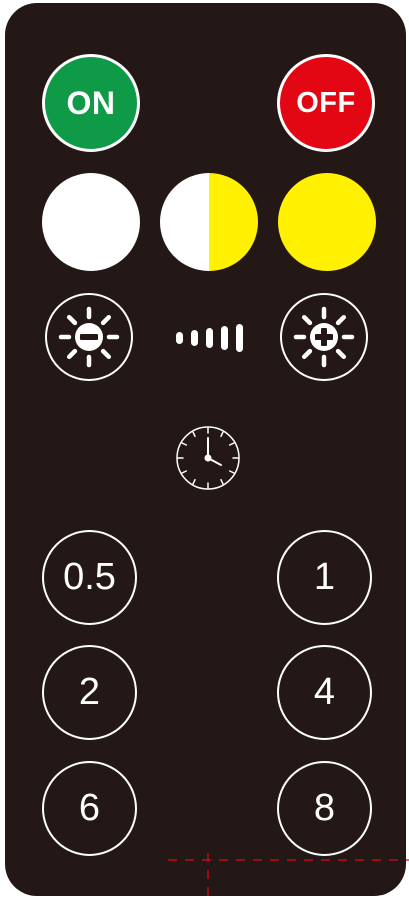 The width and height of the screenshot is (409, 900). I want to click on mixed-white-yellow-button, so click(209, 222).